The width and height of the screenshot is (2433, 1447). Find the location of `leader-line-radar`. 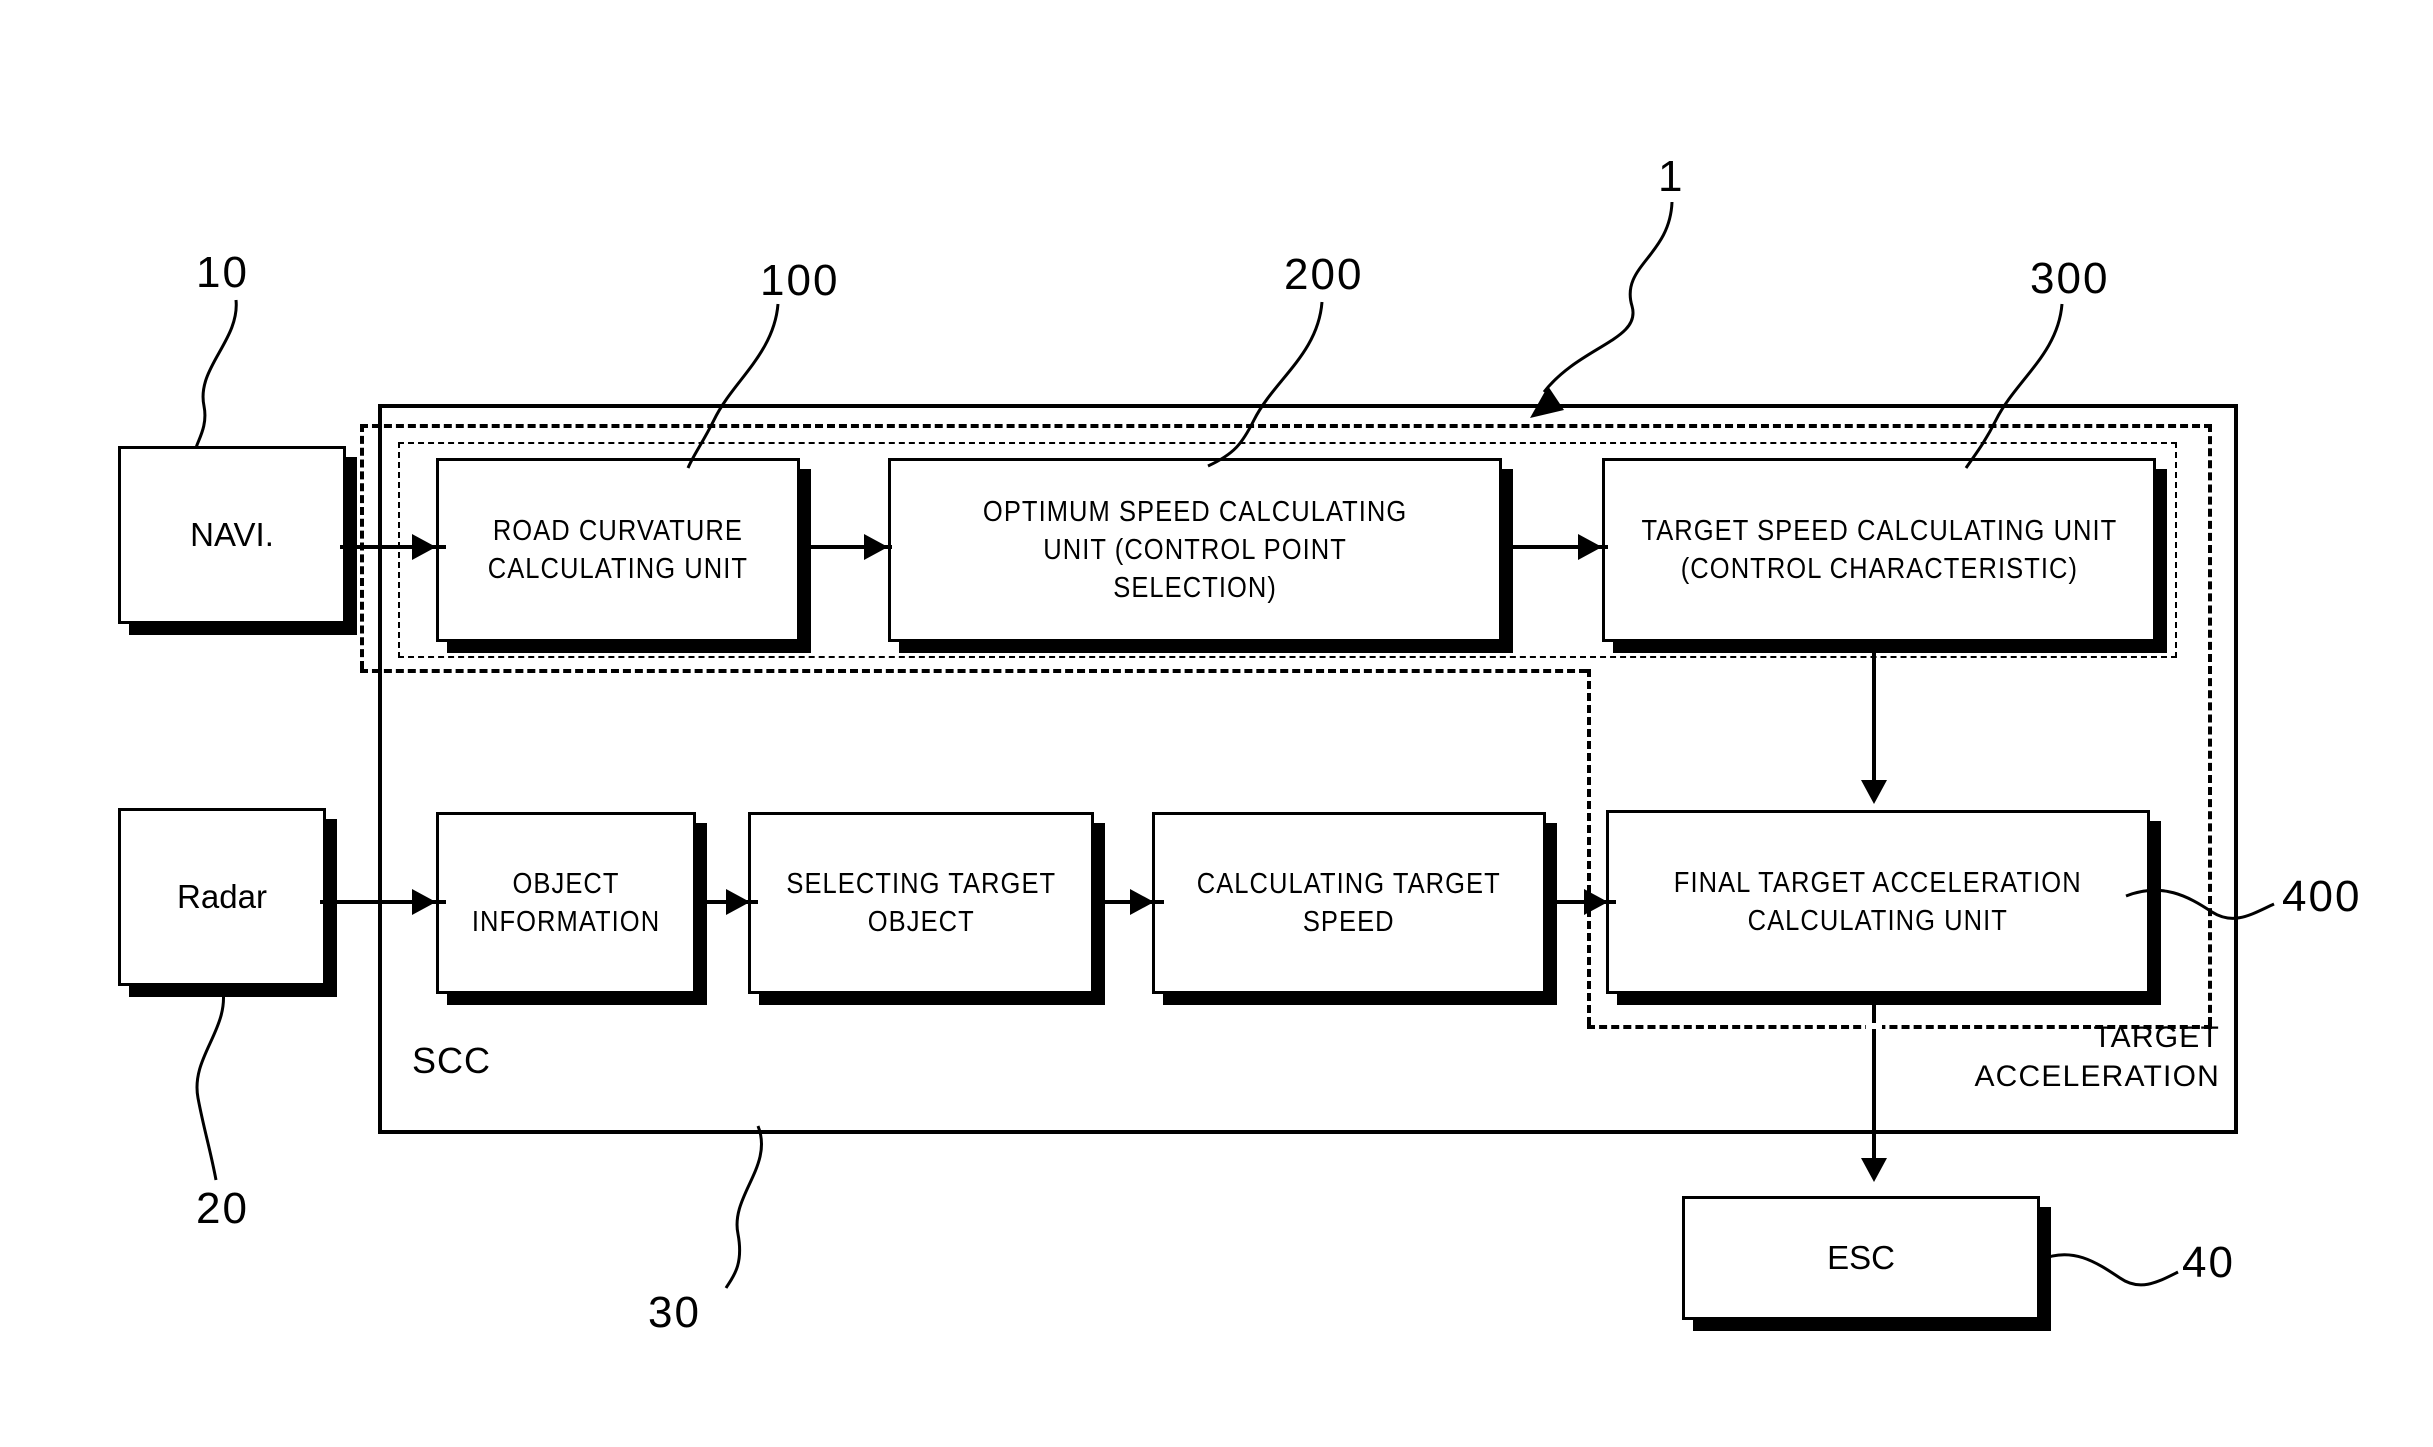

leader-line-radar is located at coordinates (210, 1082).